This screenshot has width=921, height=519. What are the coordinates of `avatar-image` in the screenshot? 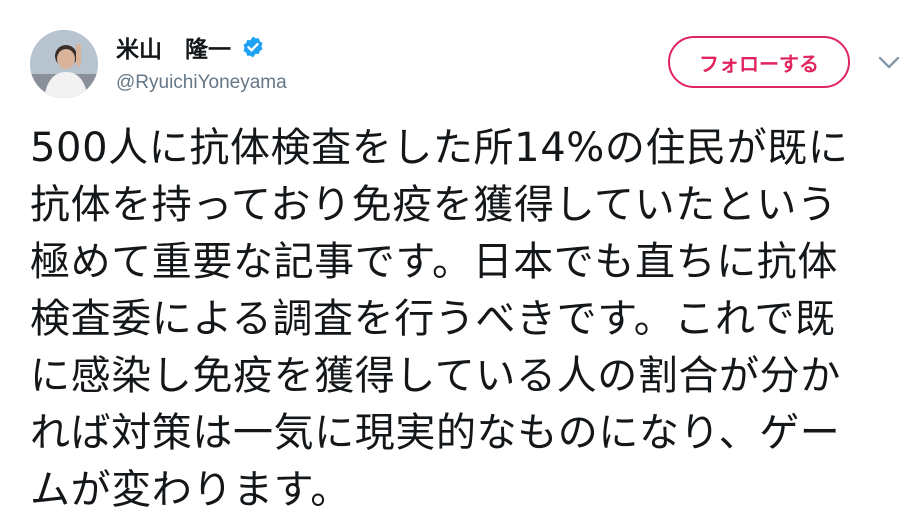 It's located at (64, 64).